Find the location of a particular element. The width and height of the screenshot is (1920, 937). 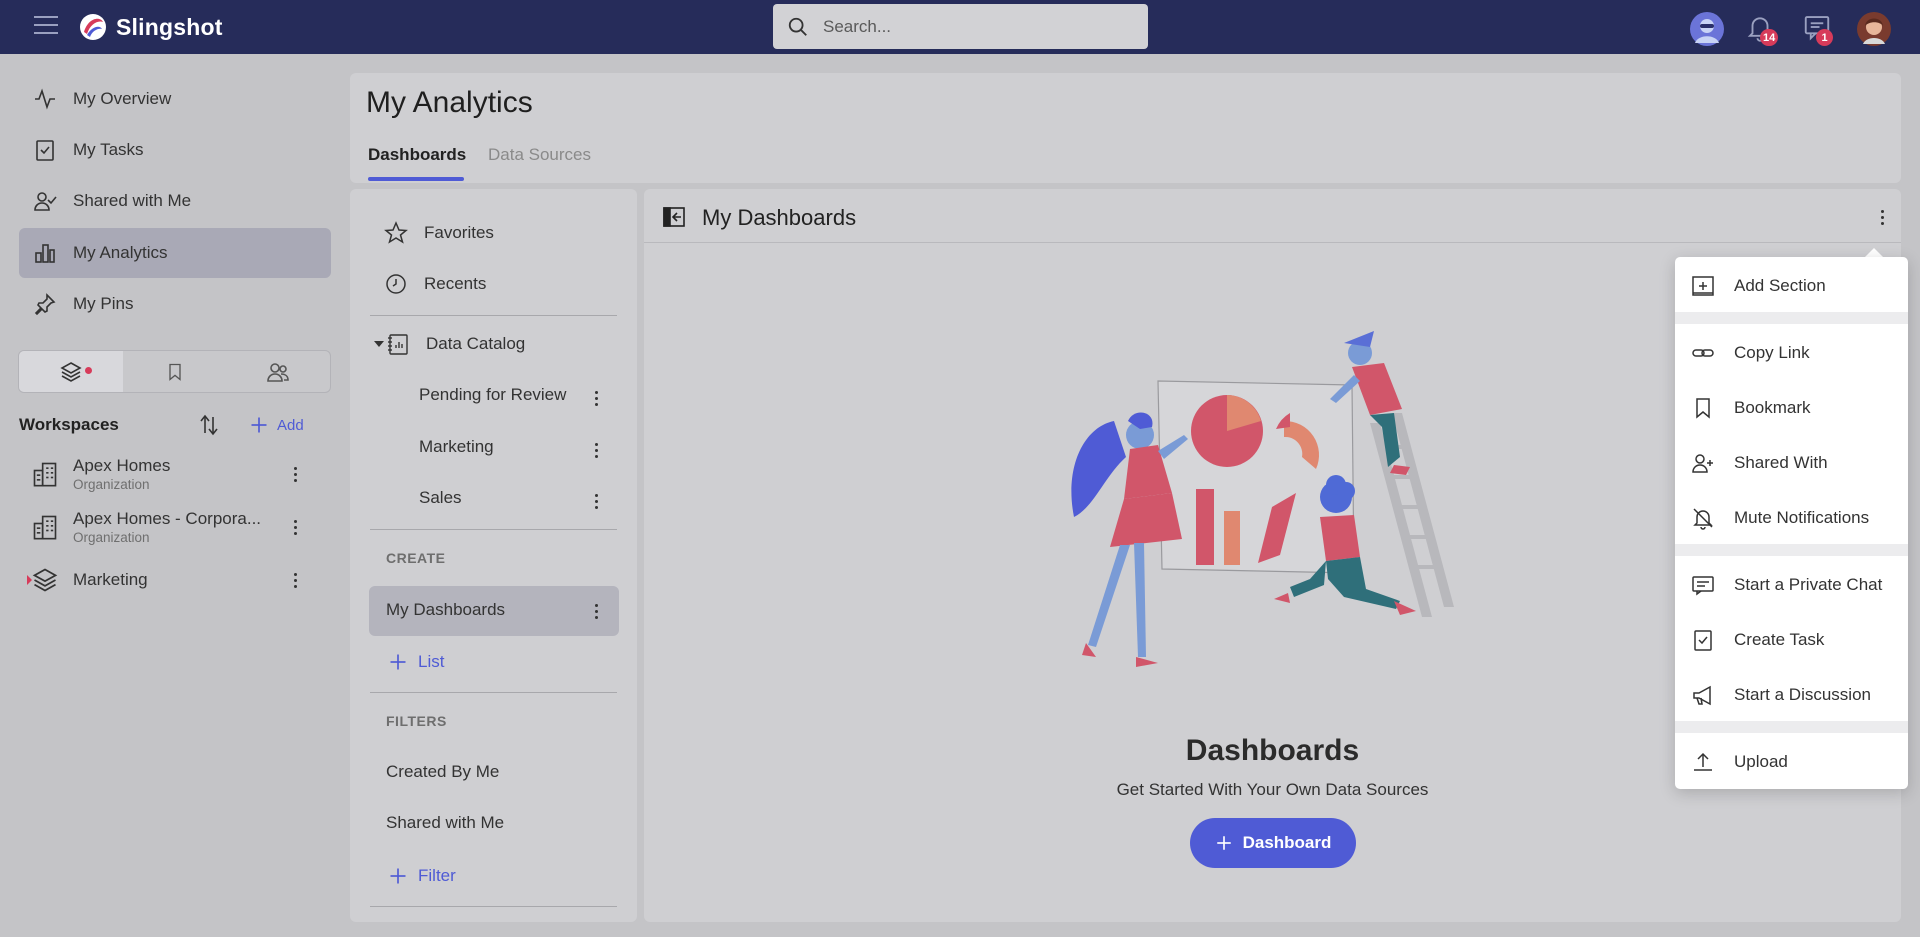

workspace-name: Marketing is located at coordinates (110, 579).